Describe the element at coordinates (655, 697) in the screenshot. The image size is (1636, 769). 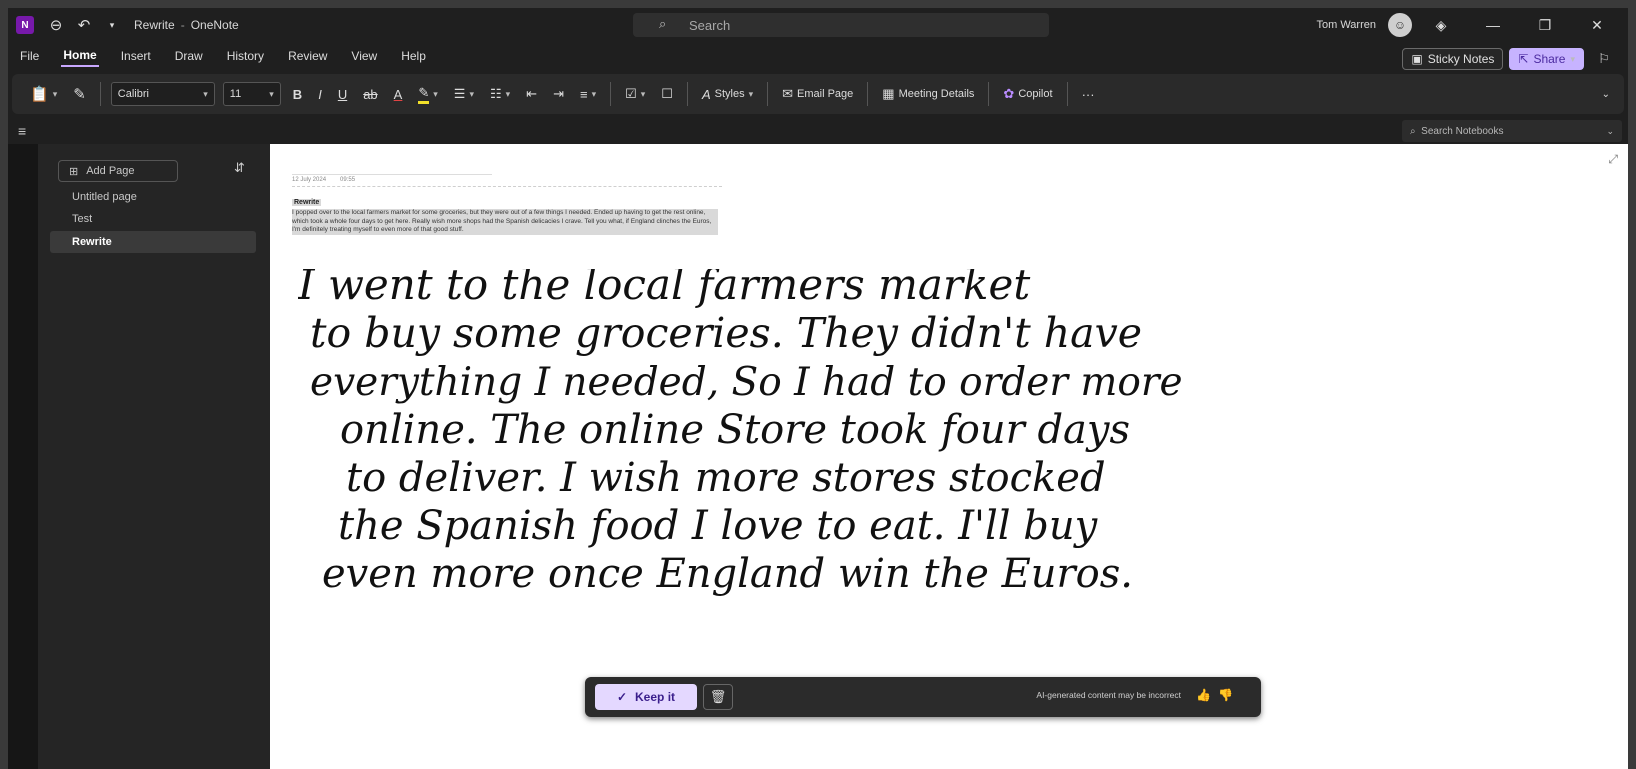
I see `keep-it-label: Keep it` at that location.